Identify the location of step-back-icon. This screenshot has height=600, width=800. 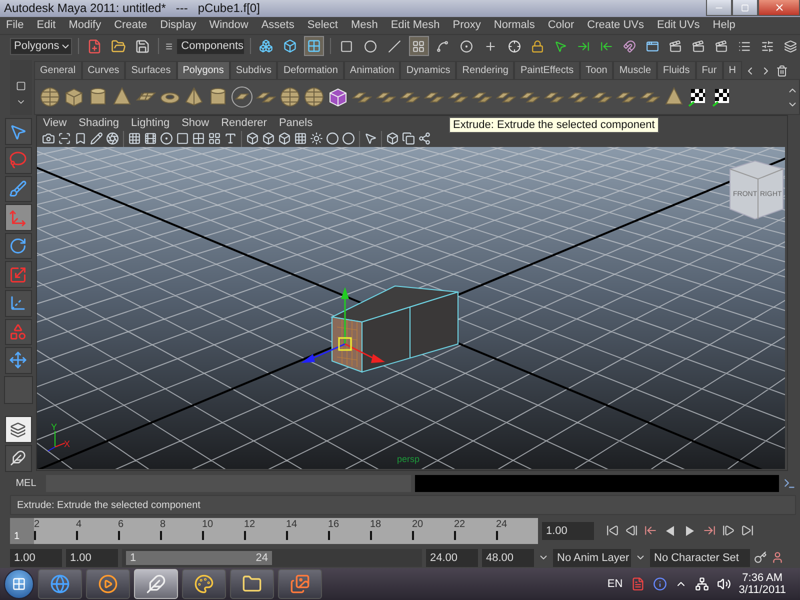
(631, 530).